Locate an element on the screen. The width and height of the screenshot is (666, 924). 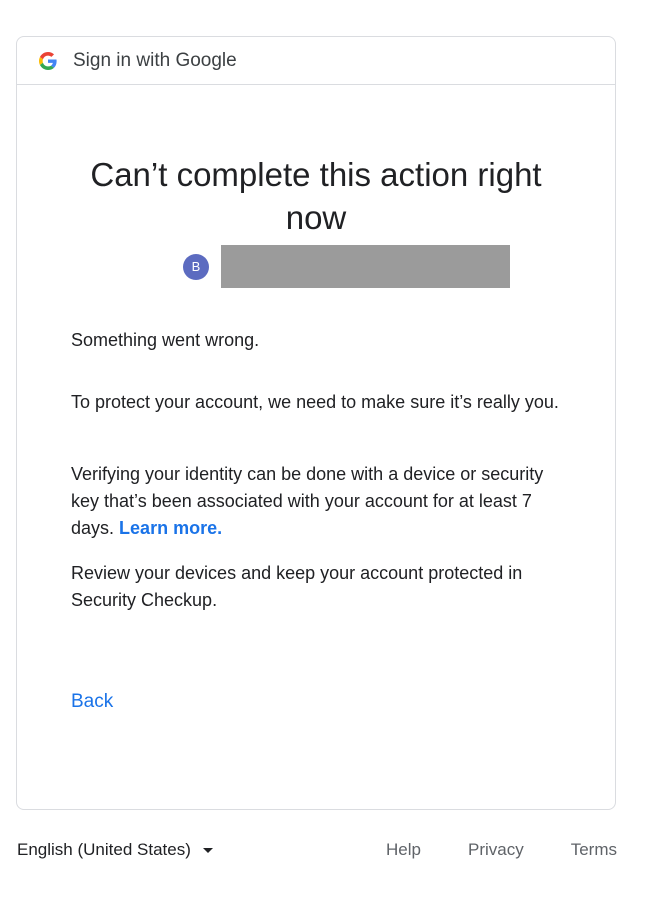
language-label: English (United States) is located at coordinates (104, 849).